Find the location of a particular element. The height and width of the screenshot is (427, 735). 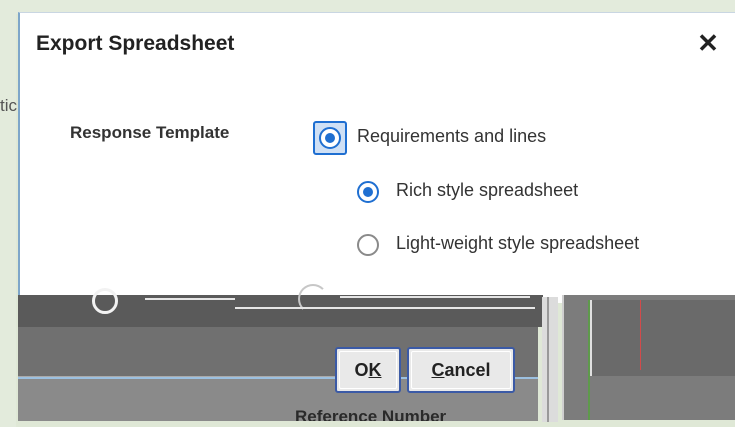

option-label-rich-style: Rich style spreadsheet is located at coordinates (487, 190).